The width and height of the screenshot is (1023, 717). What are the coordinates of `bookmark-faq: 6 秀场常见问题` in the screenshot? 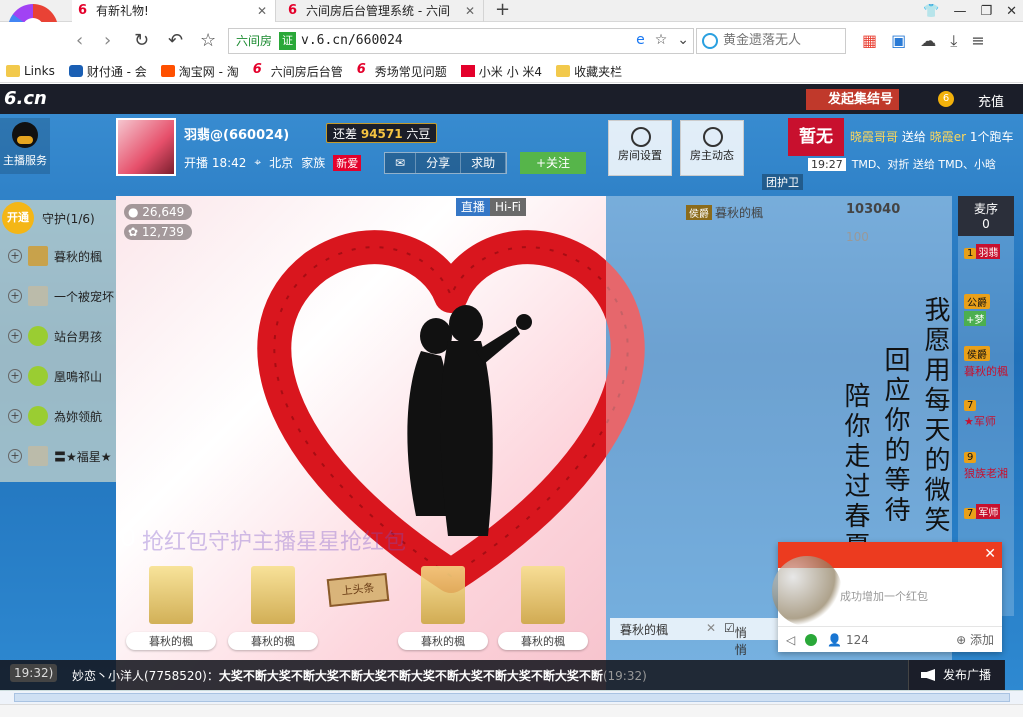 It's located at (402, 71).